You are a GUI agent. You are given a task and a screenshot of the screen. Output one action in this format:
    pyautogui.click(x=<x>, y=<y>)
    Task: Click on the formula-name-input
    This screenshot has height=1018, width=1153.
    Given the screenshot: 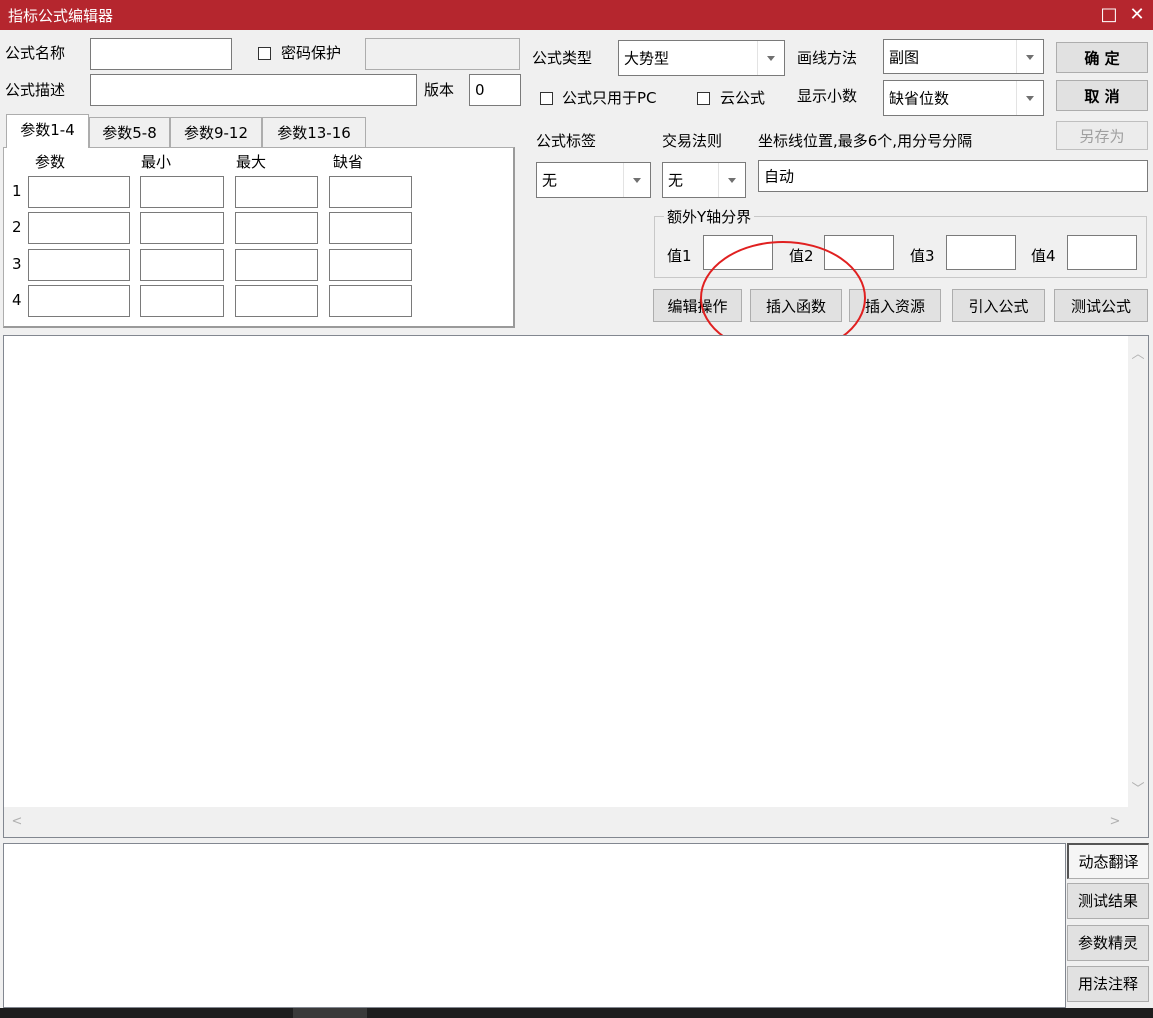 What is the action you would take?
    pyautogui.click(x=161, y=54)
    